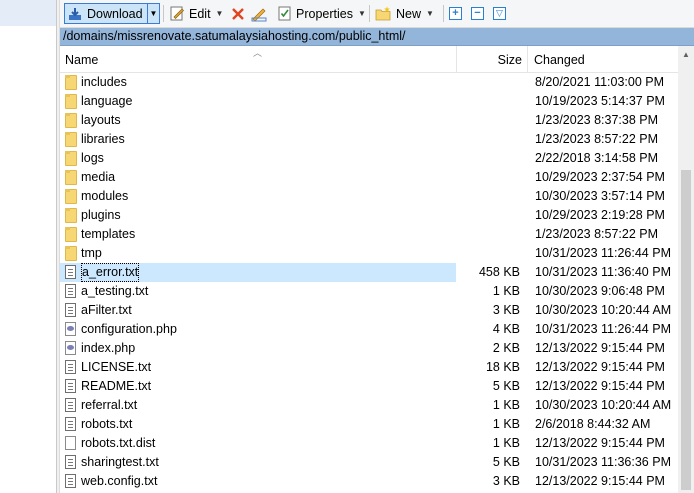 The image size is (694, 493). I want to click on file-changed-date: 8/20/2021 11:03:00 PM, so click(600, 82).